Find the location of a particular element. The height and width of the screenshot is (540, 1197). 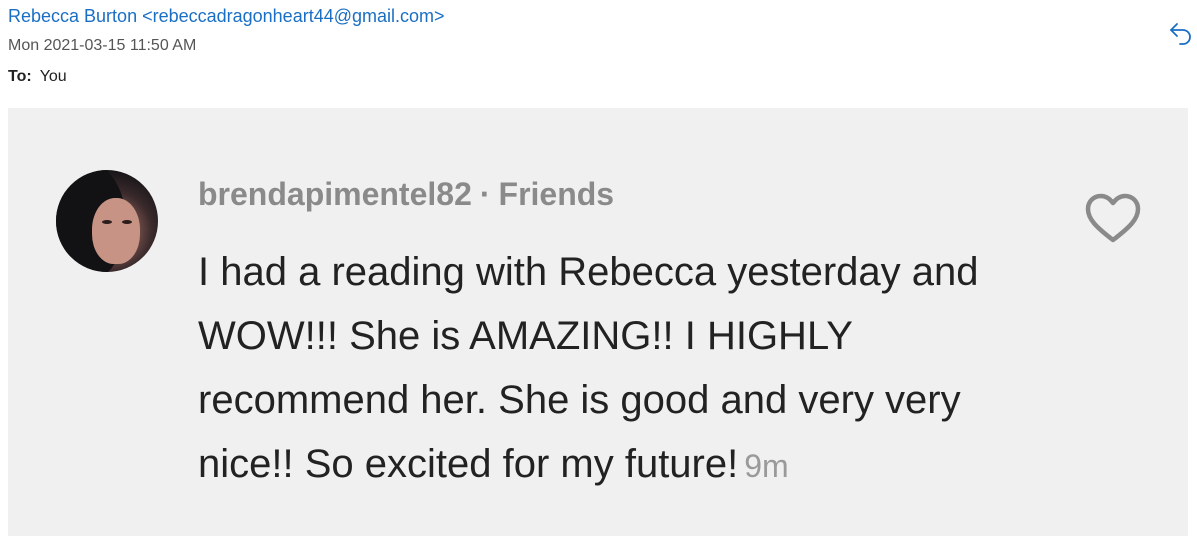

recipient-name: You is located at coordinates (53, 76).